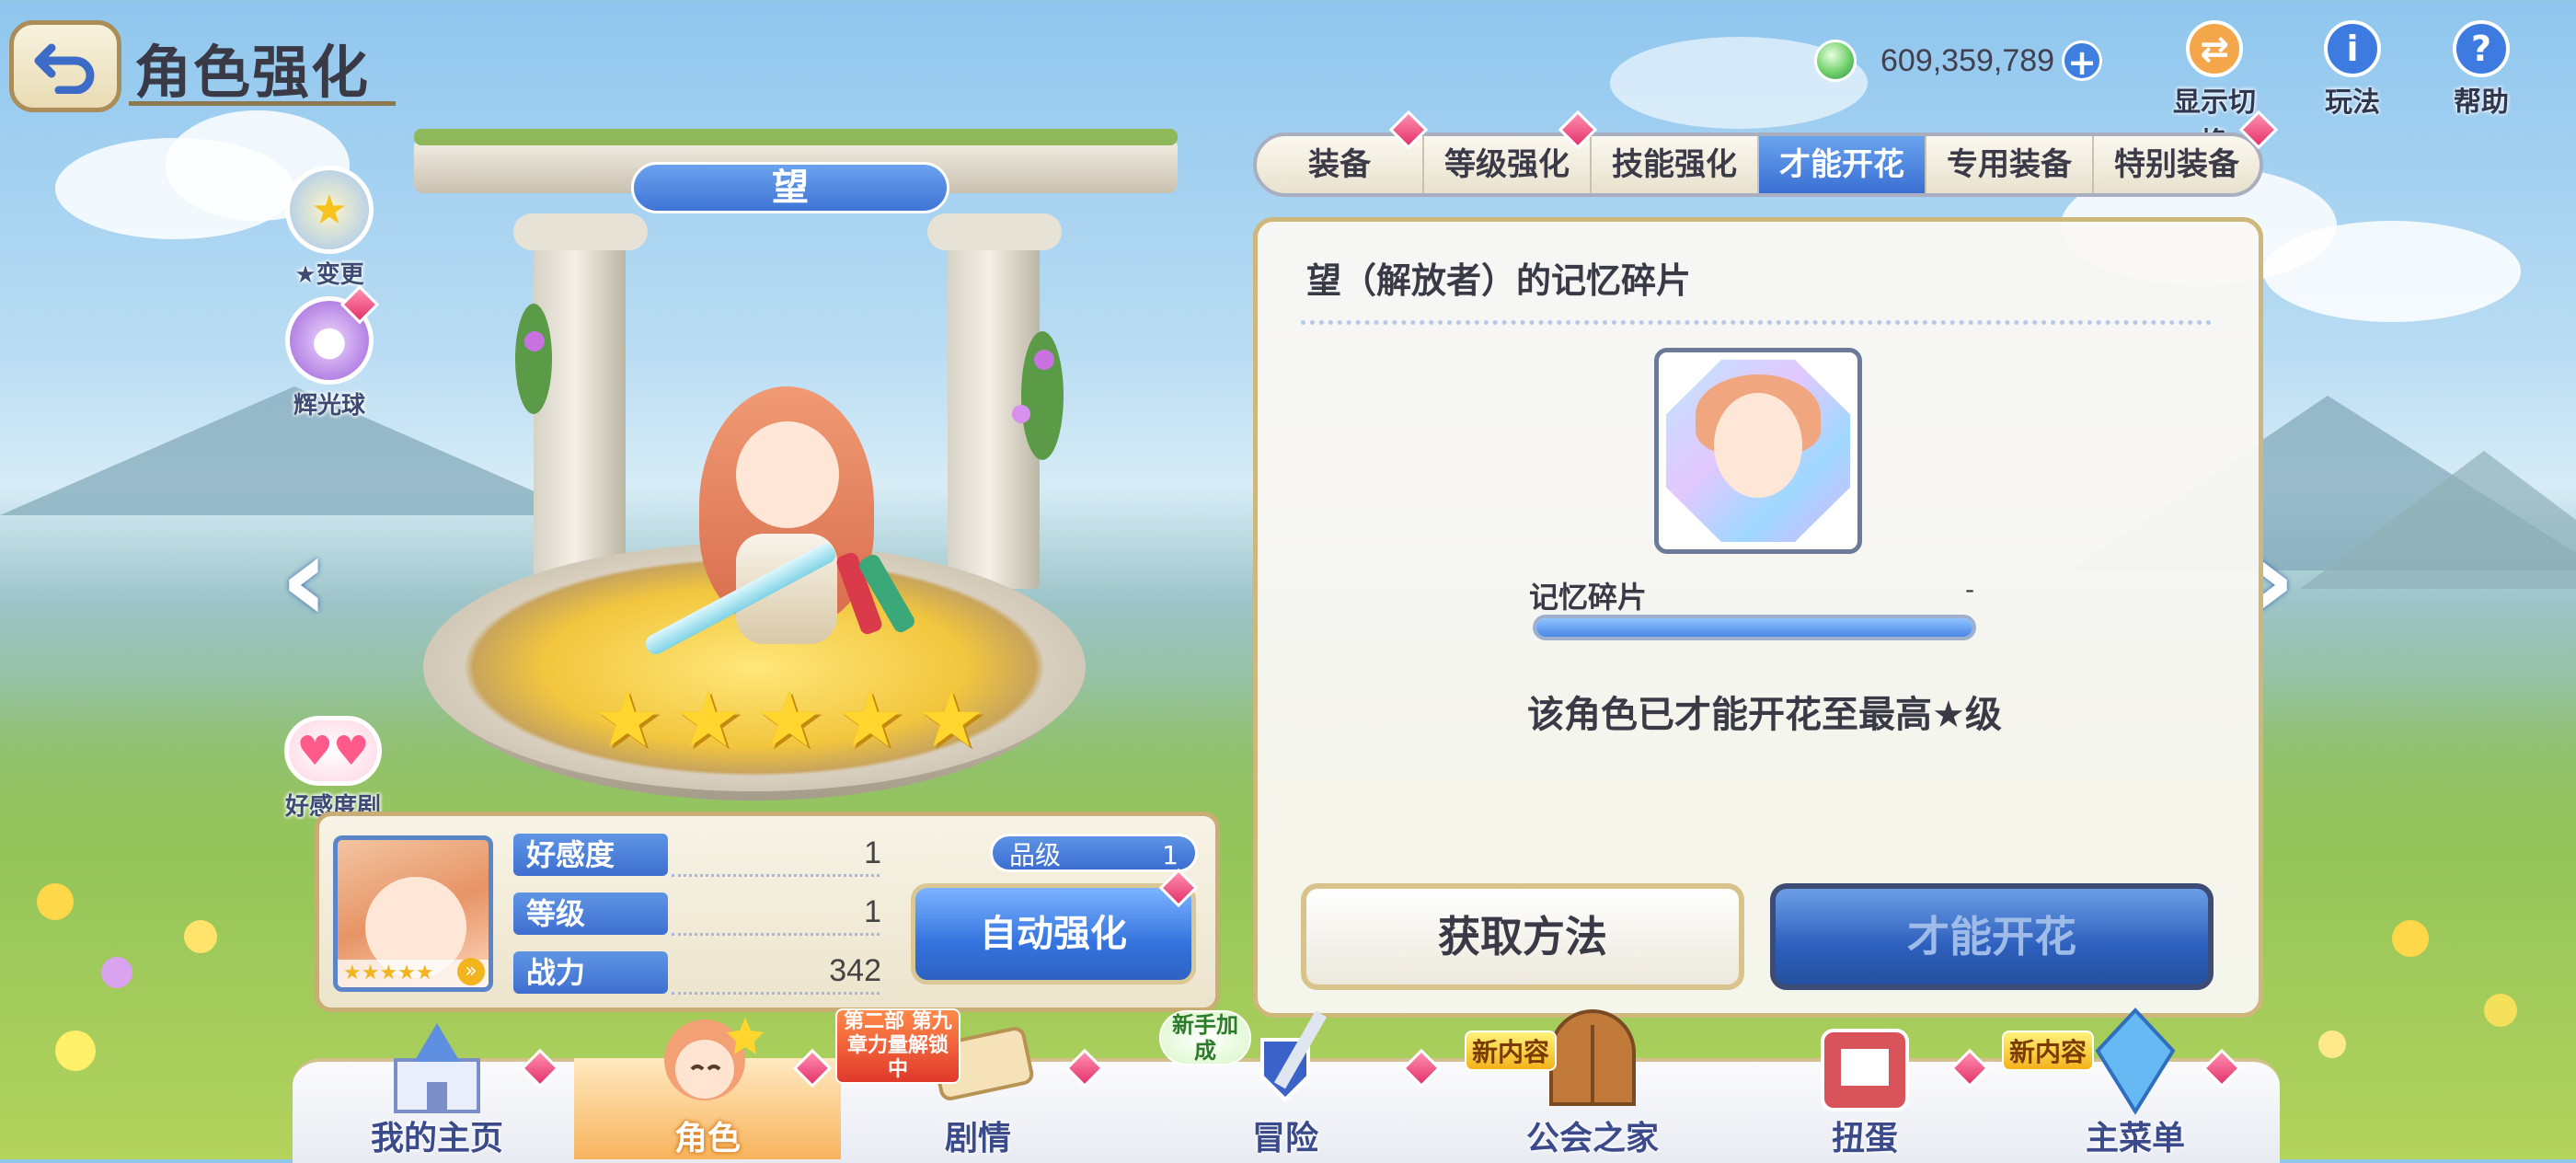 This screenshot has height=1163, width=2576. Describe the element at coordinates (1053, 934) in the screenshot. I see `auto-enhance-button: 自动强化` at that location.